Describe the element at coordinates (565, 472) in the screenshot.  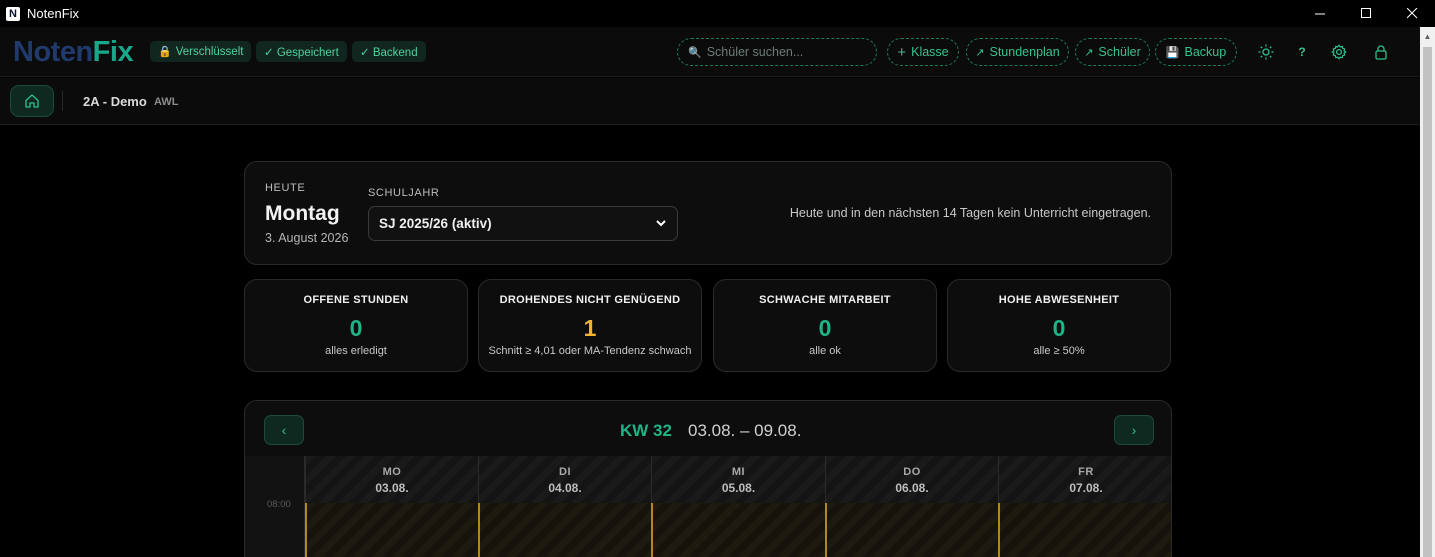
I see `day-name: DI` at that location.